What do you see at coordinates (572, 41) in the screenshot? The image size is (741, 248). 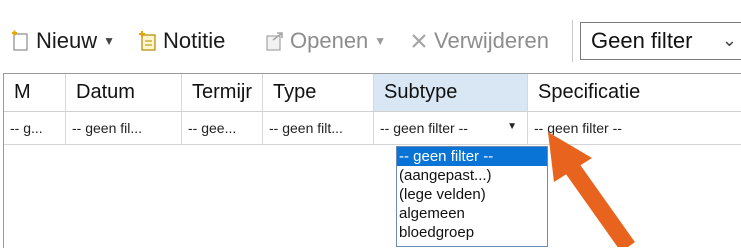 I see `toolbar-separator` at bounding box center [572, 41].